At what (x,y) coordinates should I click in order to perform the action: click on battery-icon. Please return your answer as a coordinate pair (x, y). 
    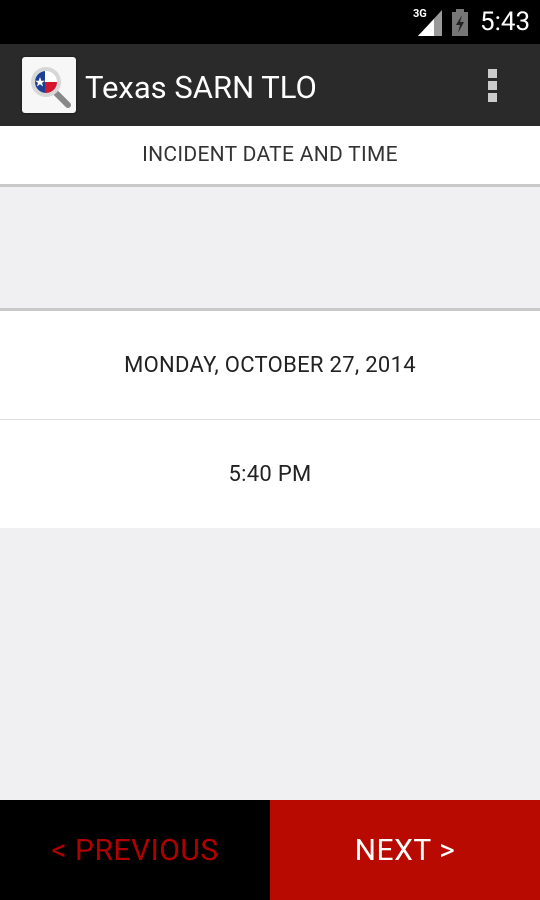
    Looking at the image, I should click on (460, 22).